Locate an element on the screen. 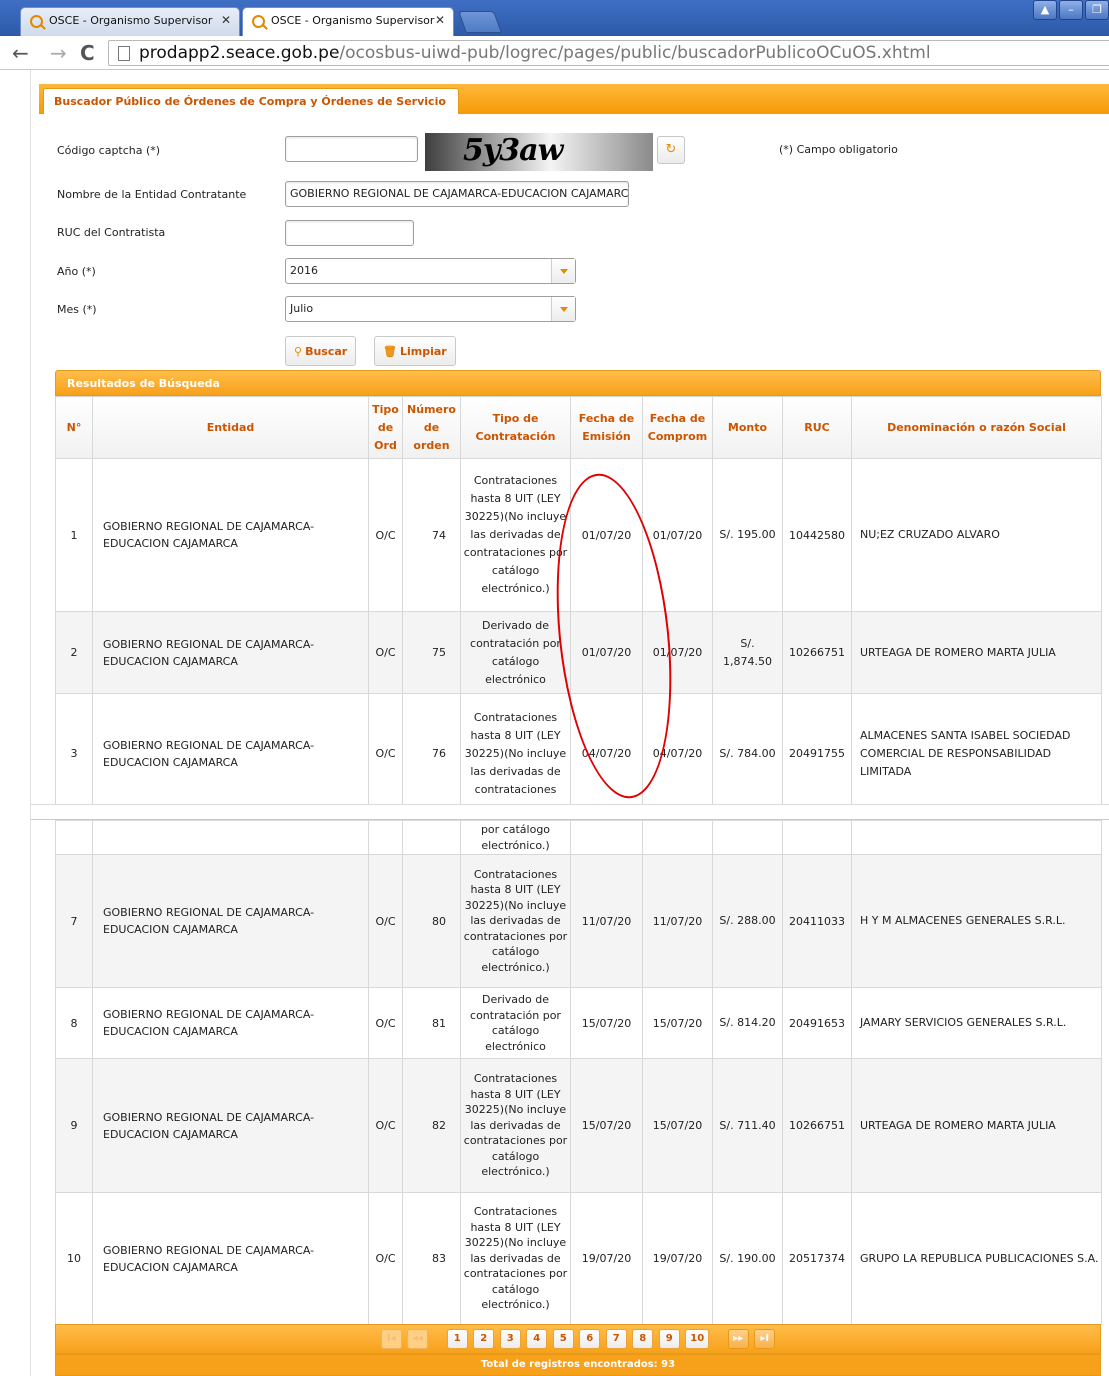  cell-numero-orden: 82 is located at coordinates (431, 1125).